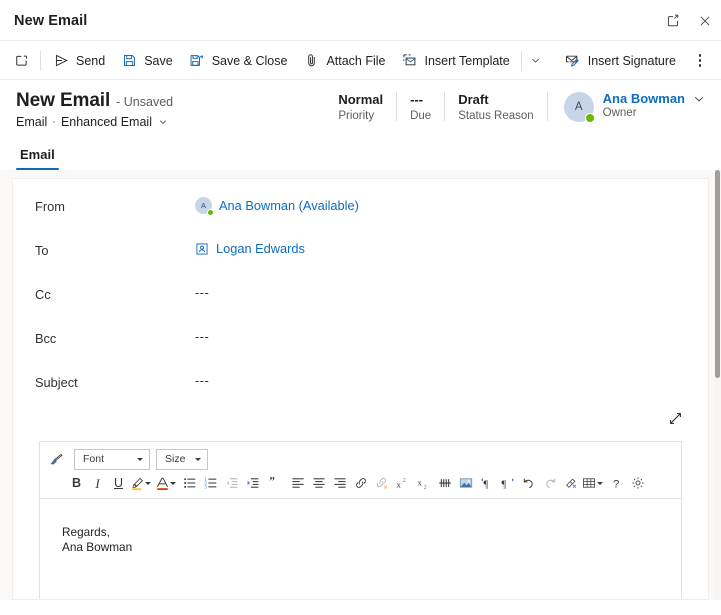 The width and height of the screenshot is (721, 615). Describe the element at coordinates (76, 483) in the screenshot. I see `bold-button: B` at that location.